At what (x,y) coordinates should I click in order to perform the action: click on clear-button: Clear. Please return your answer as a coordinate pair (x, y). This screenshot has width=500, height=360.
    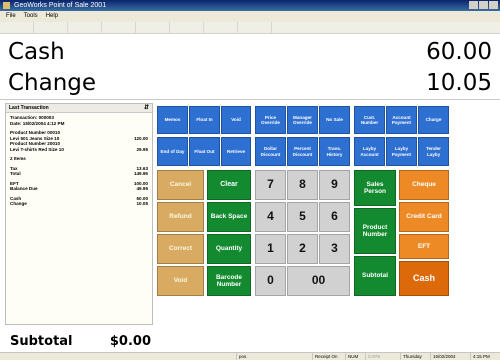
    Looking at the image, I should click on (229, 185).